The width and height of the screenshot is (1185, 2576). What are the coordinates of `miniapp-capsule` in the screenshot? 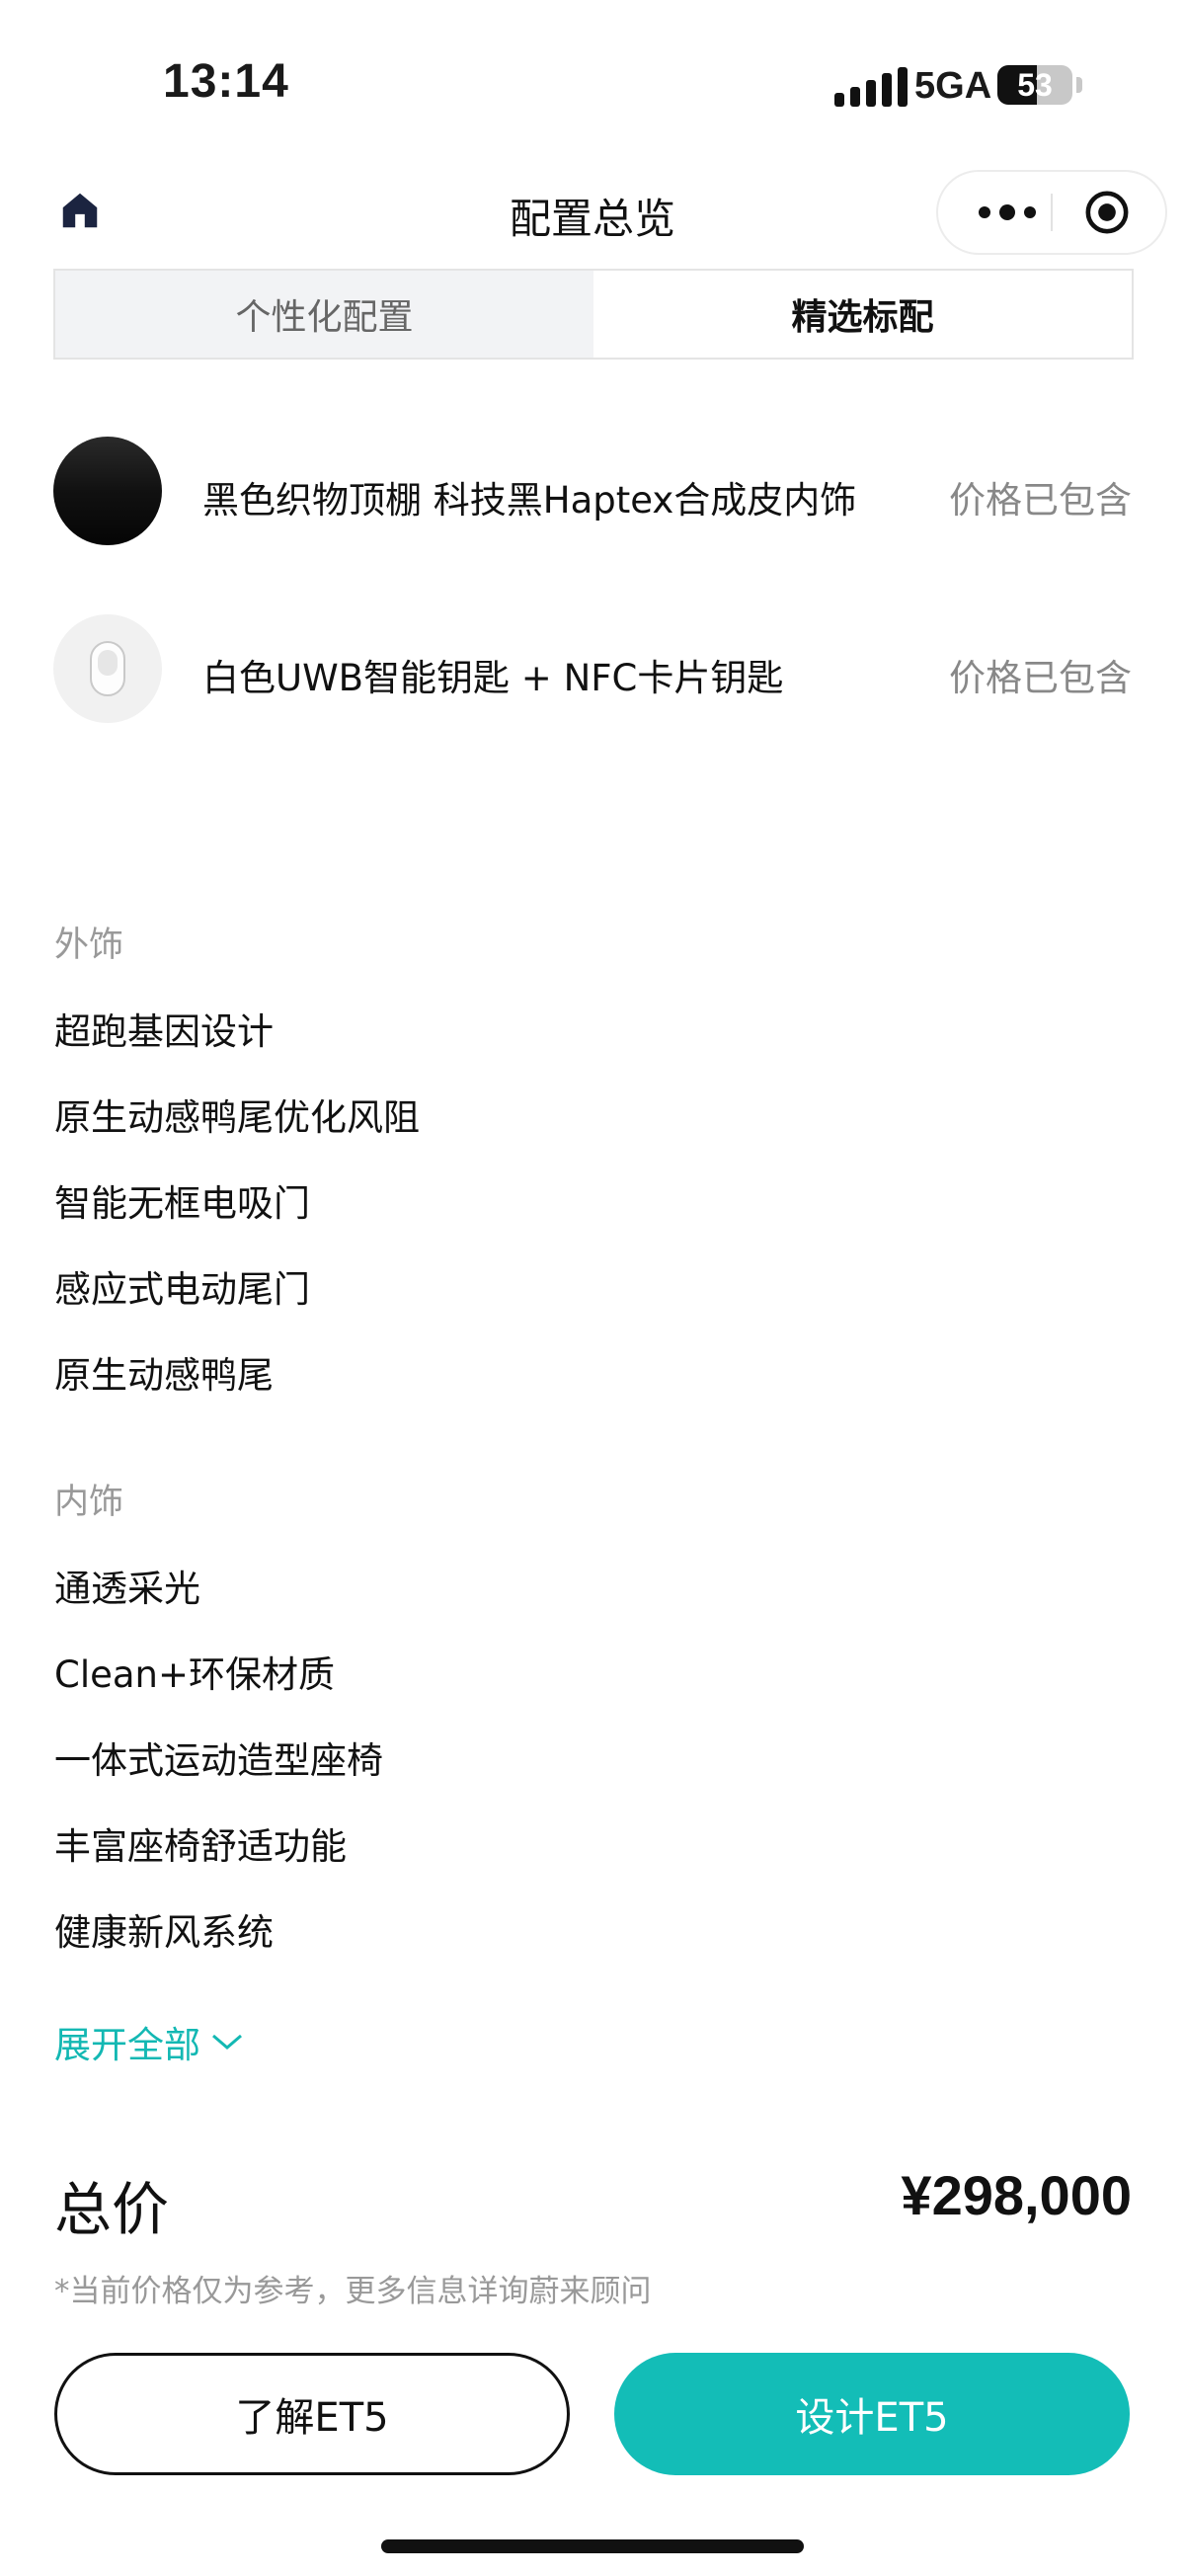 It's located at (1052, 212).